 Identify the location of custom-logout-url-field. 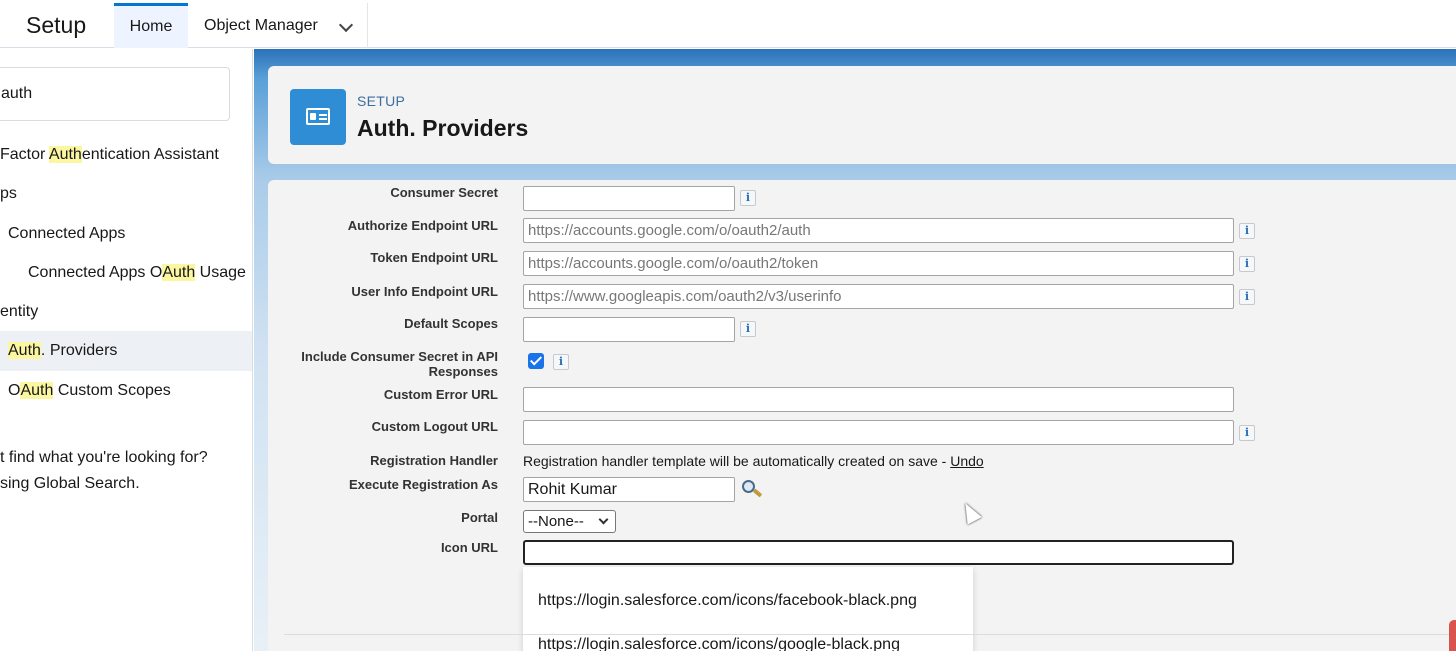
(878, 432).